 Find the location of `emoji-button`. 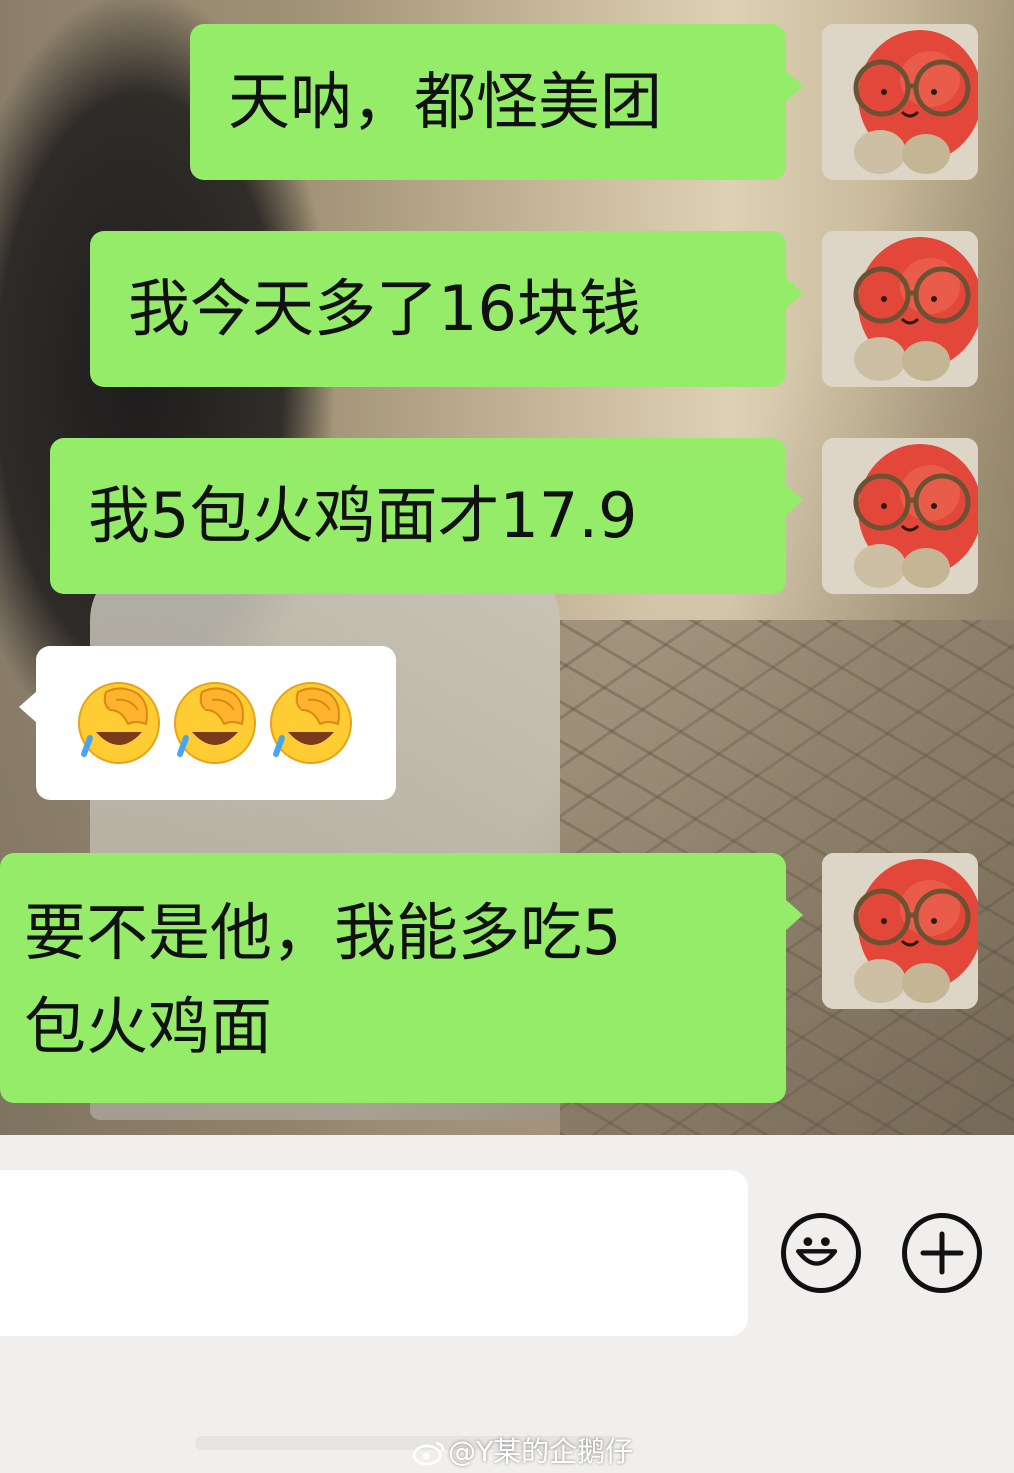

emoji-button is located at coordinates (821, 1253).